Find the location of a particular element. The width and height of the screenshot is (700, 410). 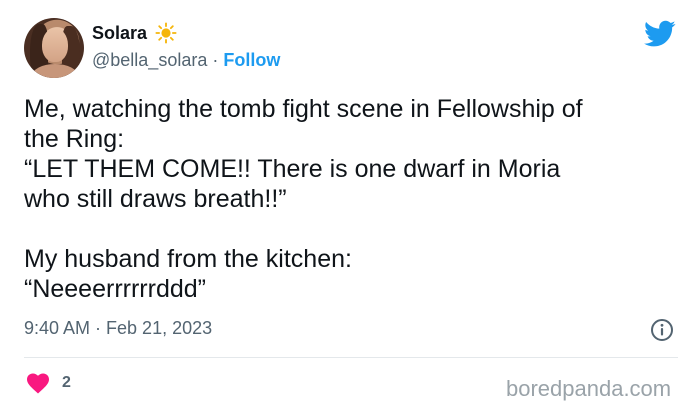

name-row: Solara is located at coordinates (134, 33).